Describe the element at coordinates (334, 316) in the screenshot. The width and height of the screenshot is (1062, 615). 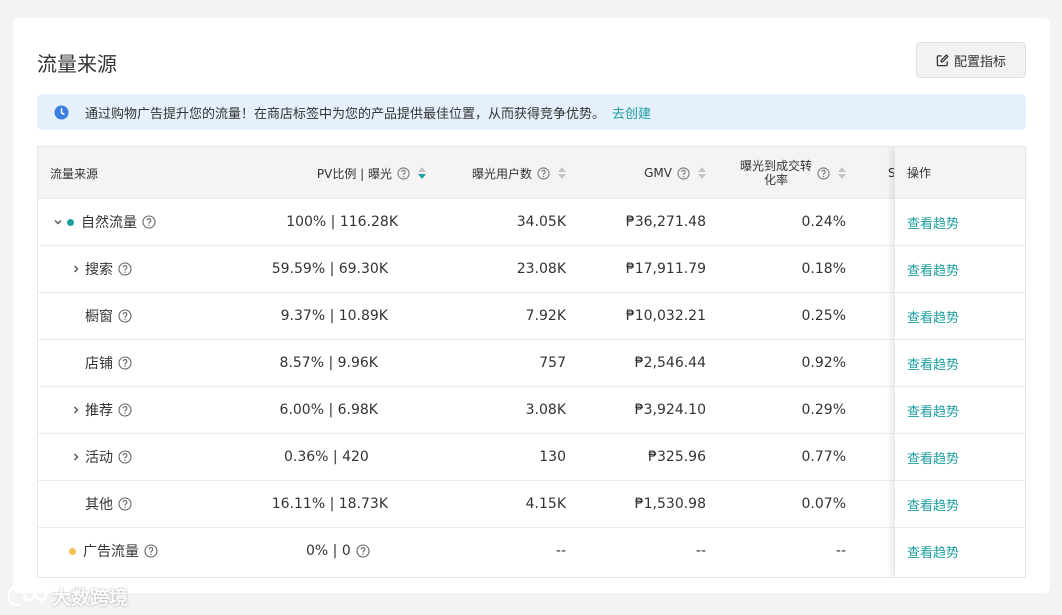
I see `pv-cell: 9.37% | 10.89K` at that location.